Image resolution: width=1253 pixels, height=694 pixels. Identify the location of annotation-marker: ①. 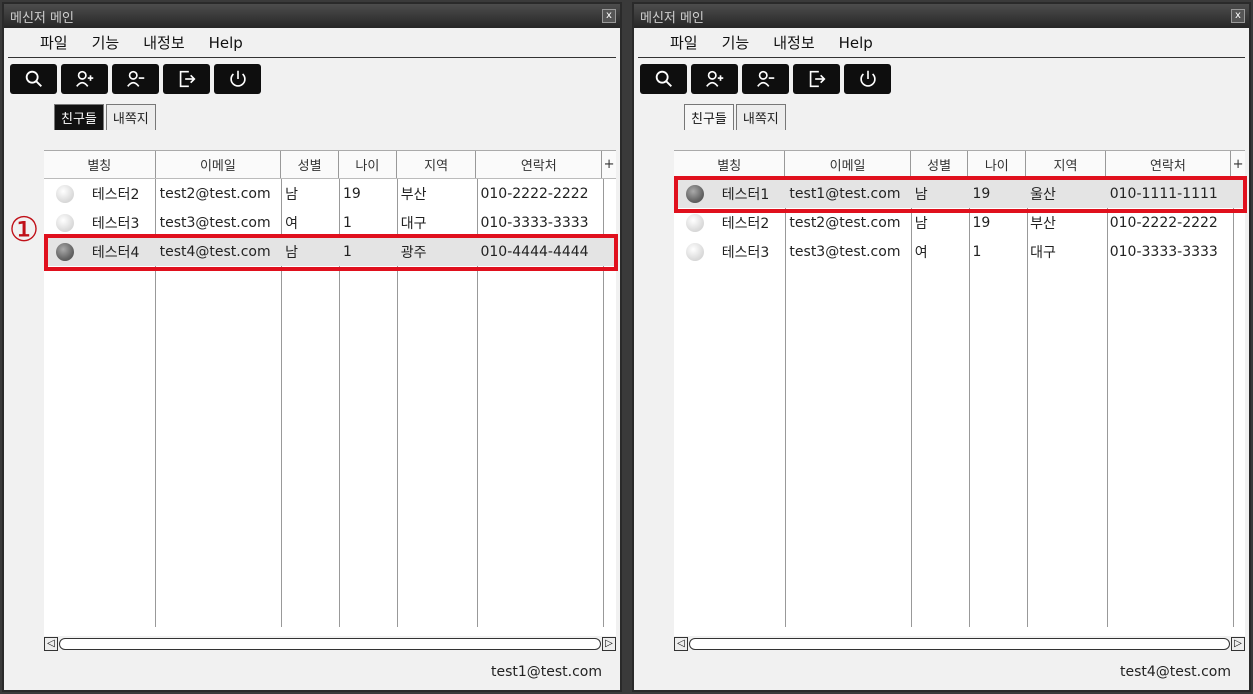
(24, 230).